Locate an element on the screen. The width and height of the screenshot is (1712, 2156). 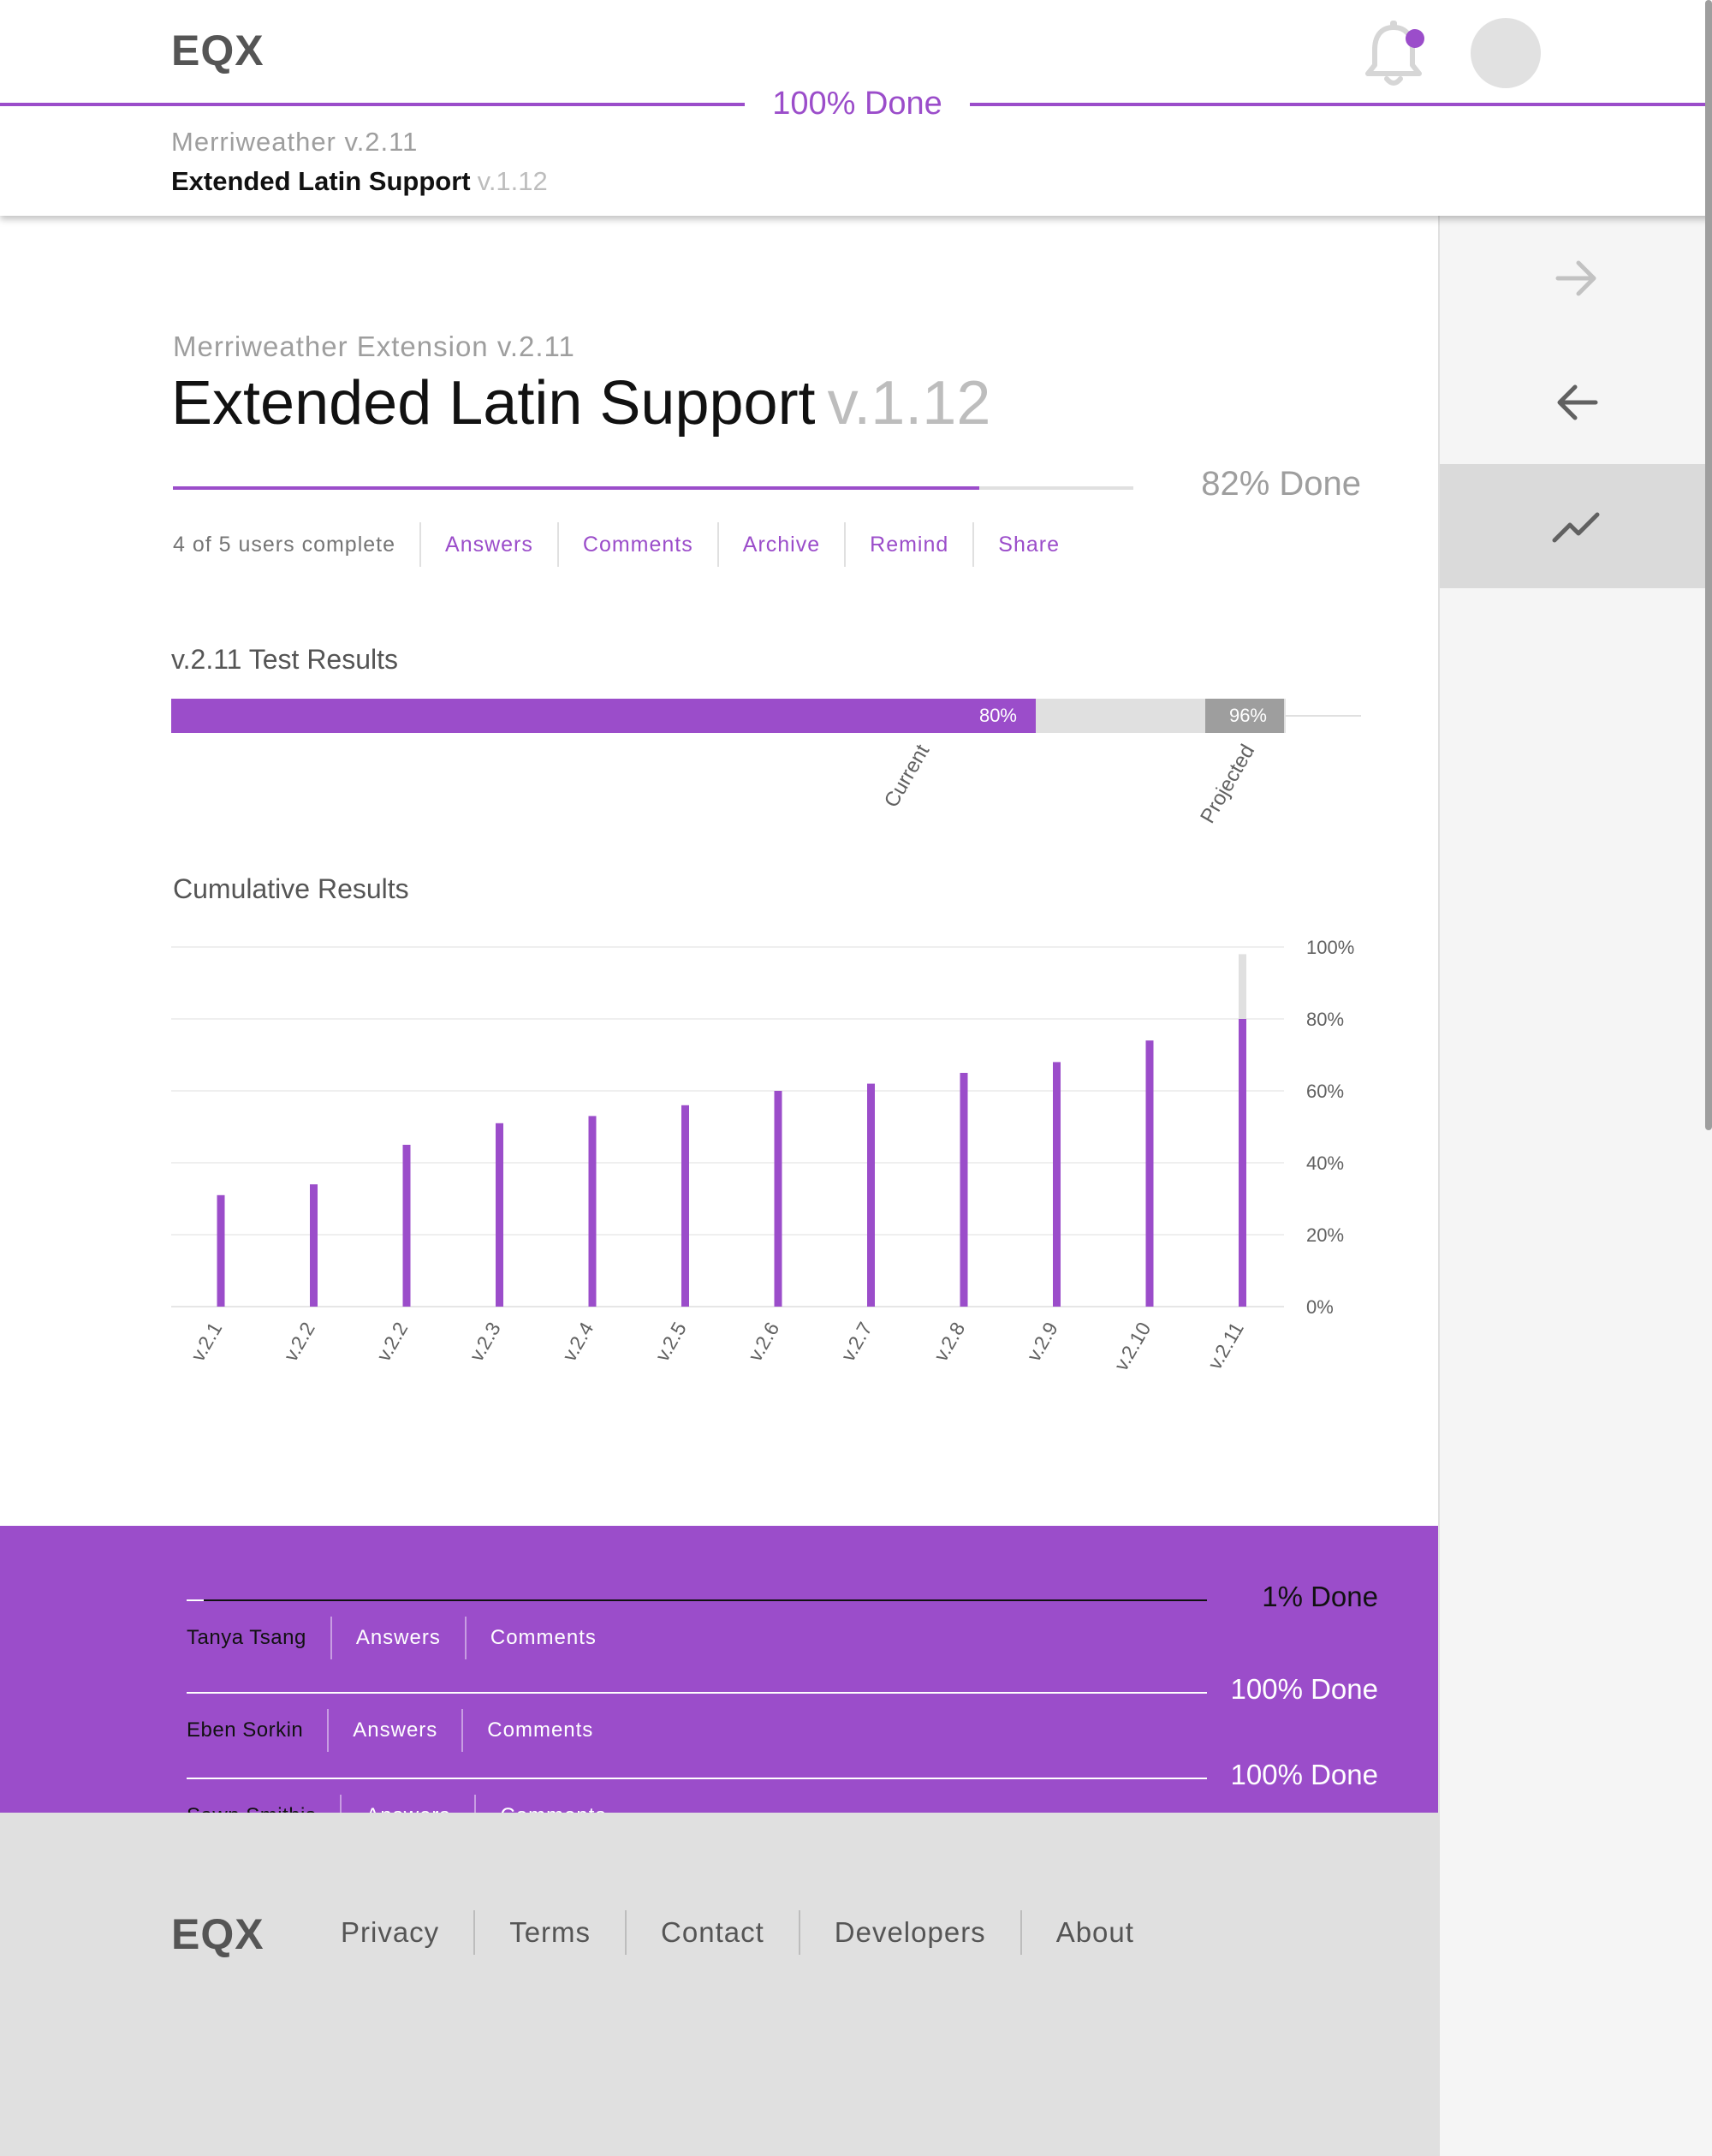
avatar is located at coordinates (1506, 53).